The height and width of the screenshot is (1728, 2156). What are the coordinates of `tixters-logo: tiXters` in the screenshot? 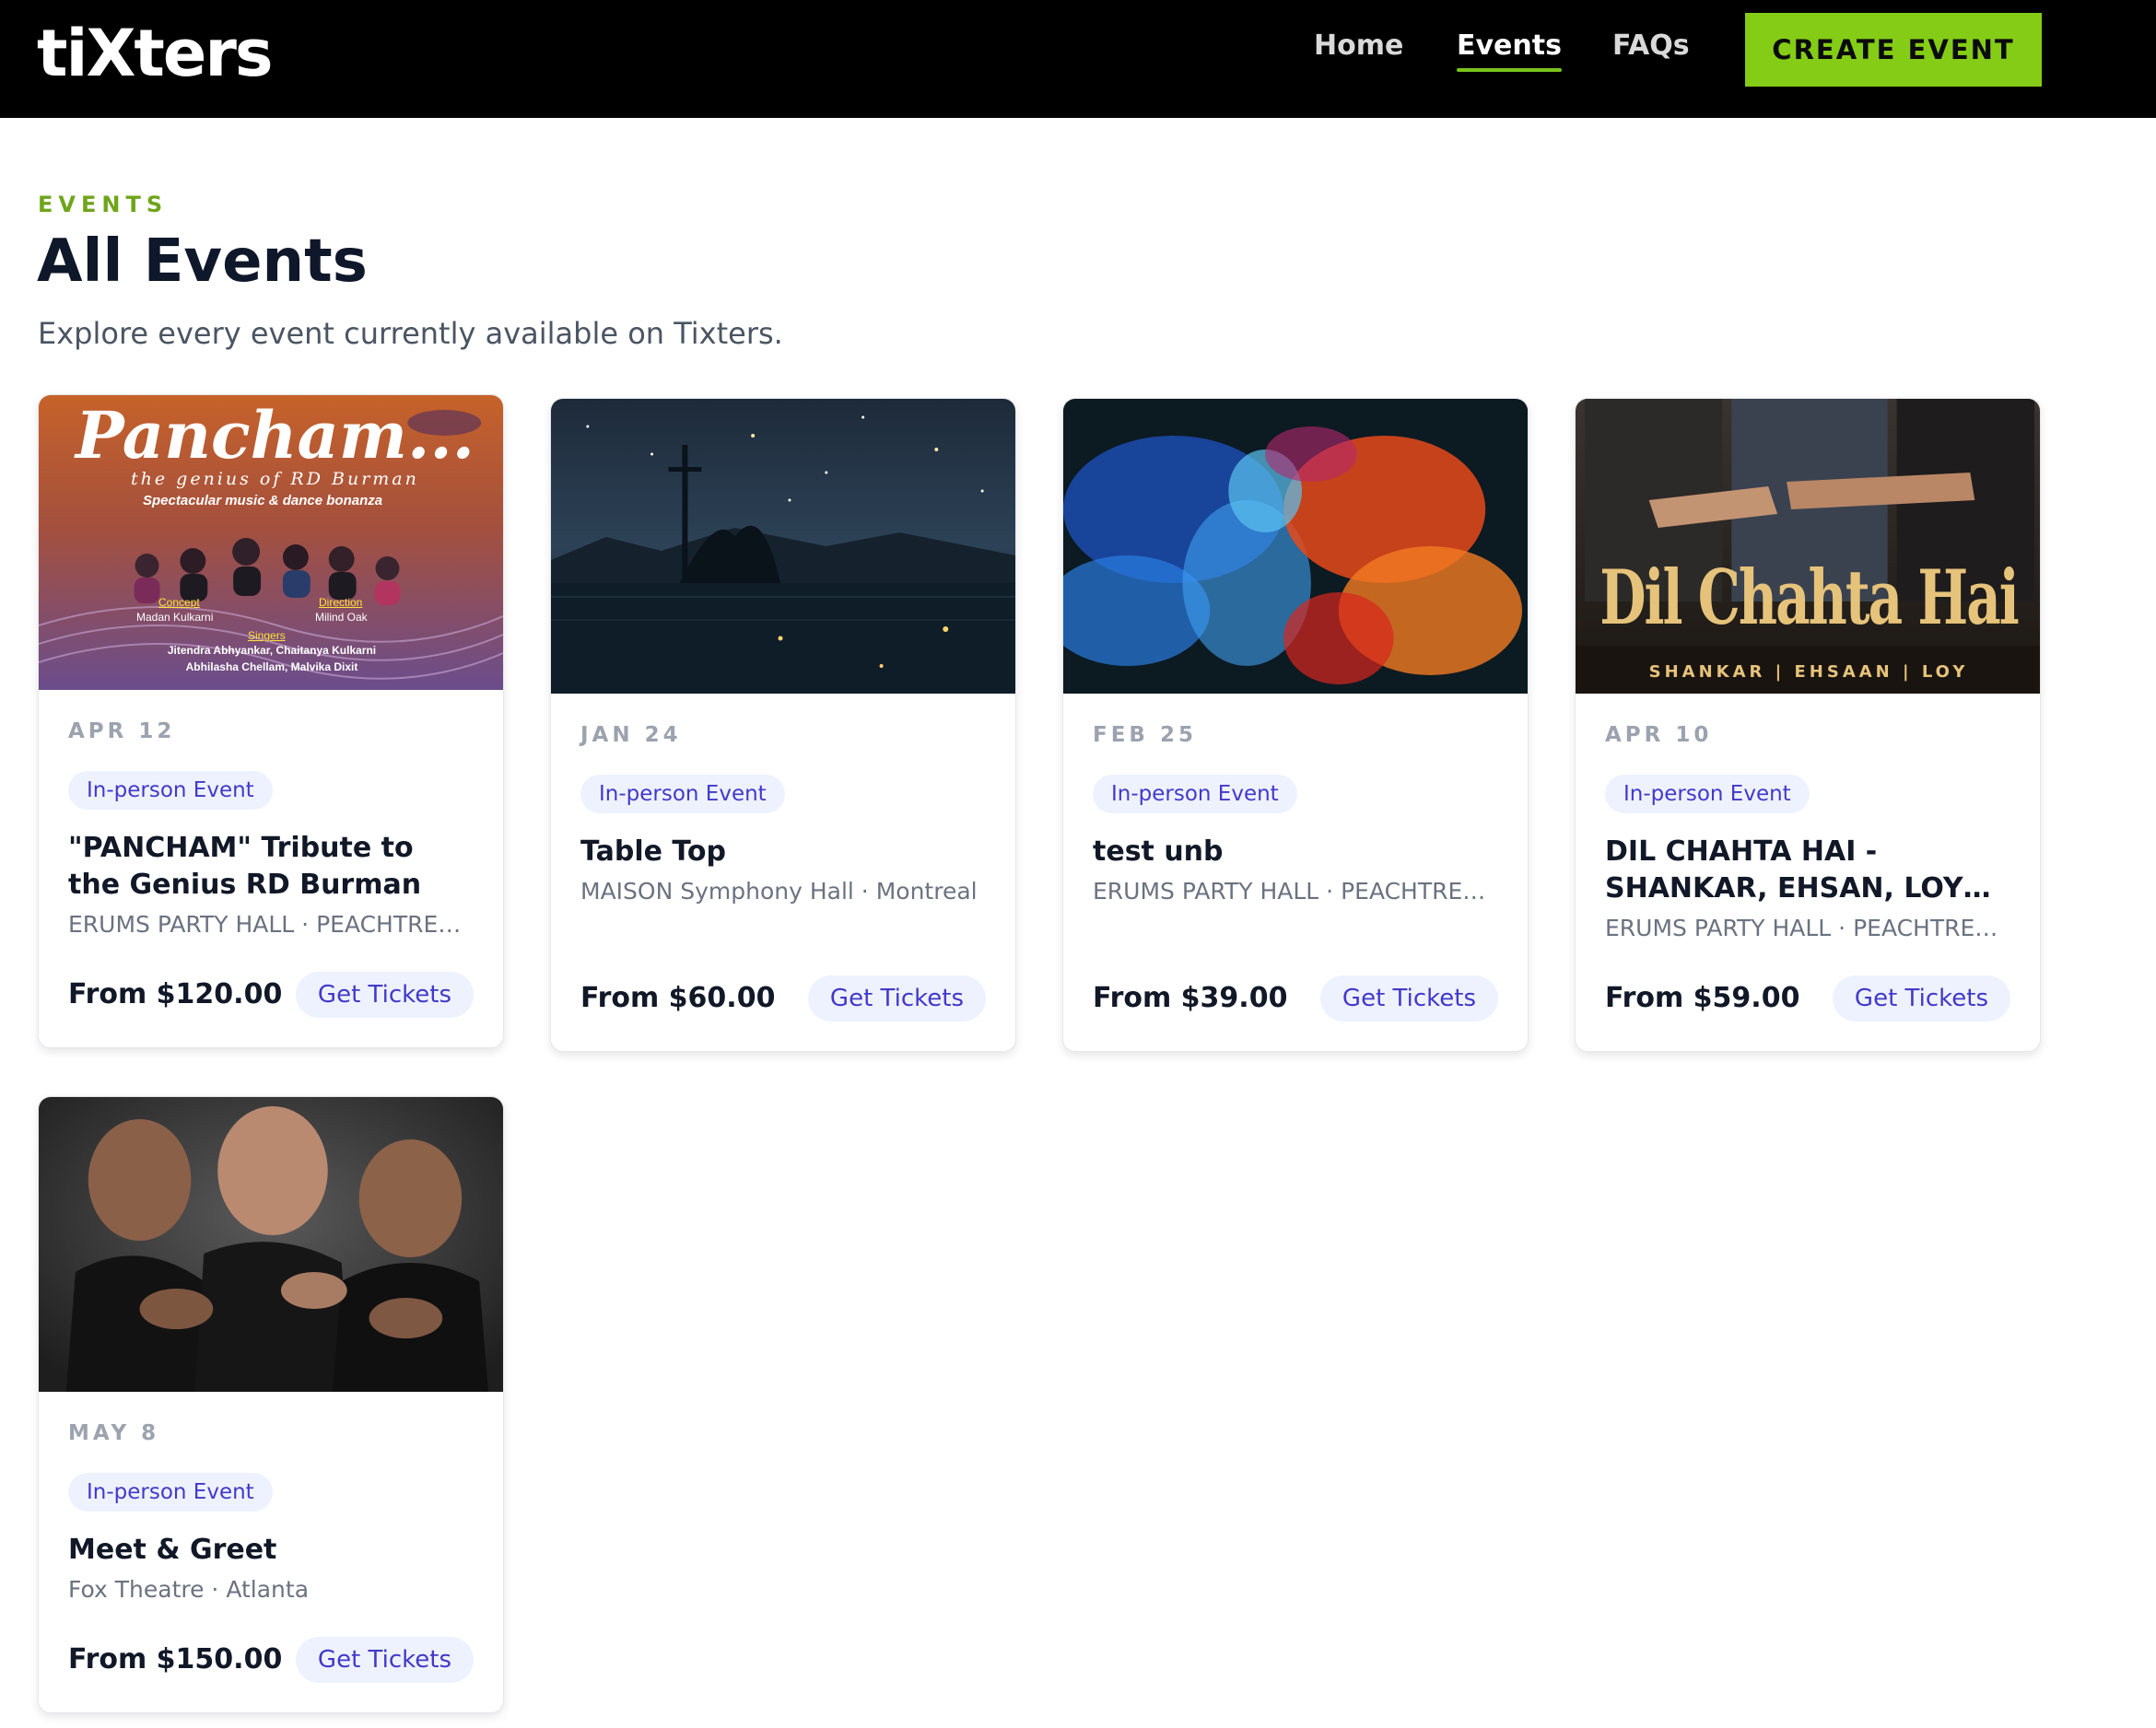 It's located at (155, 53).